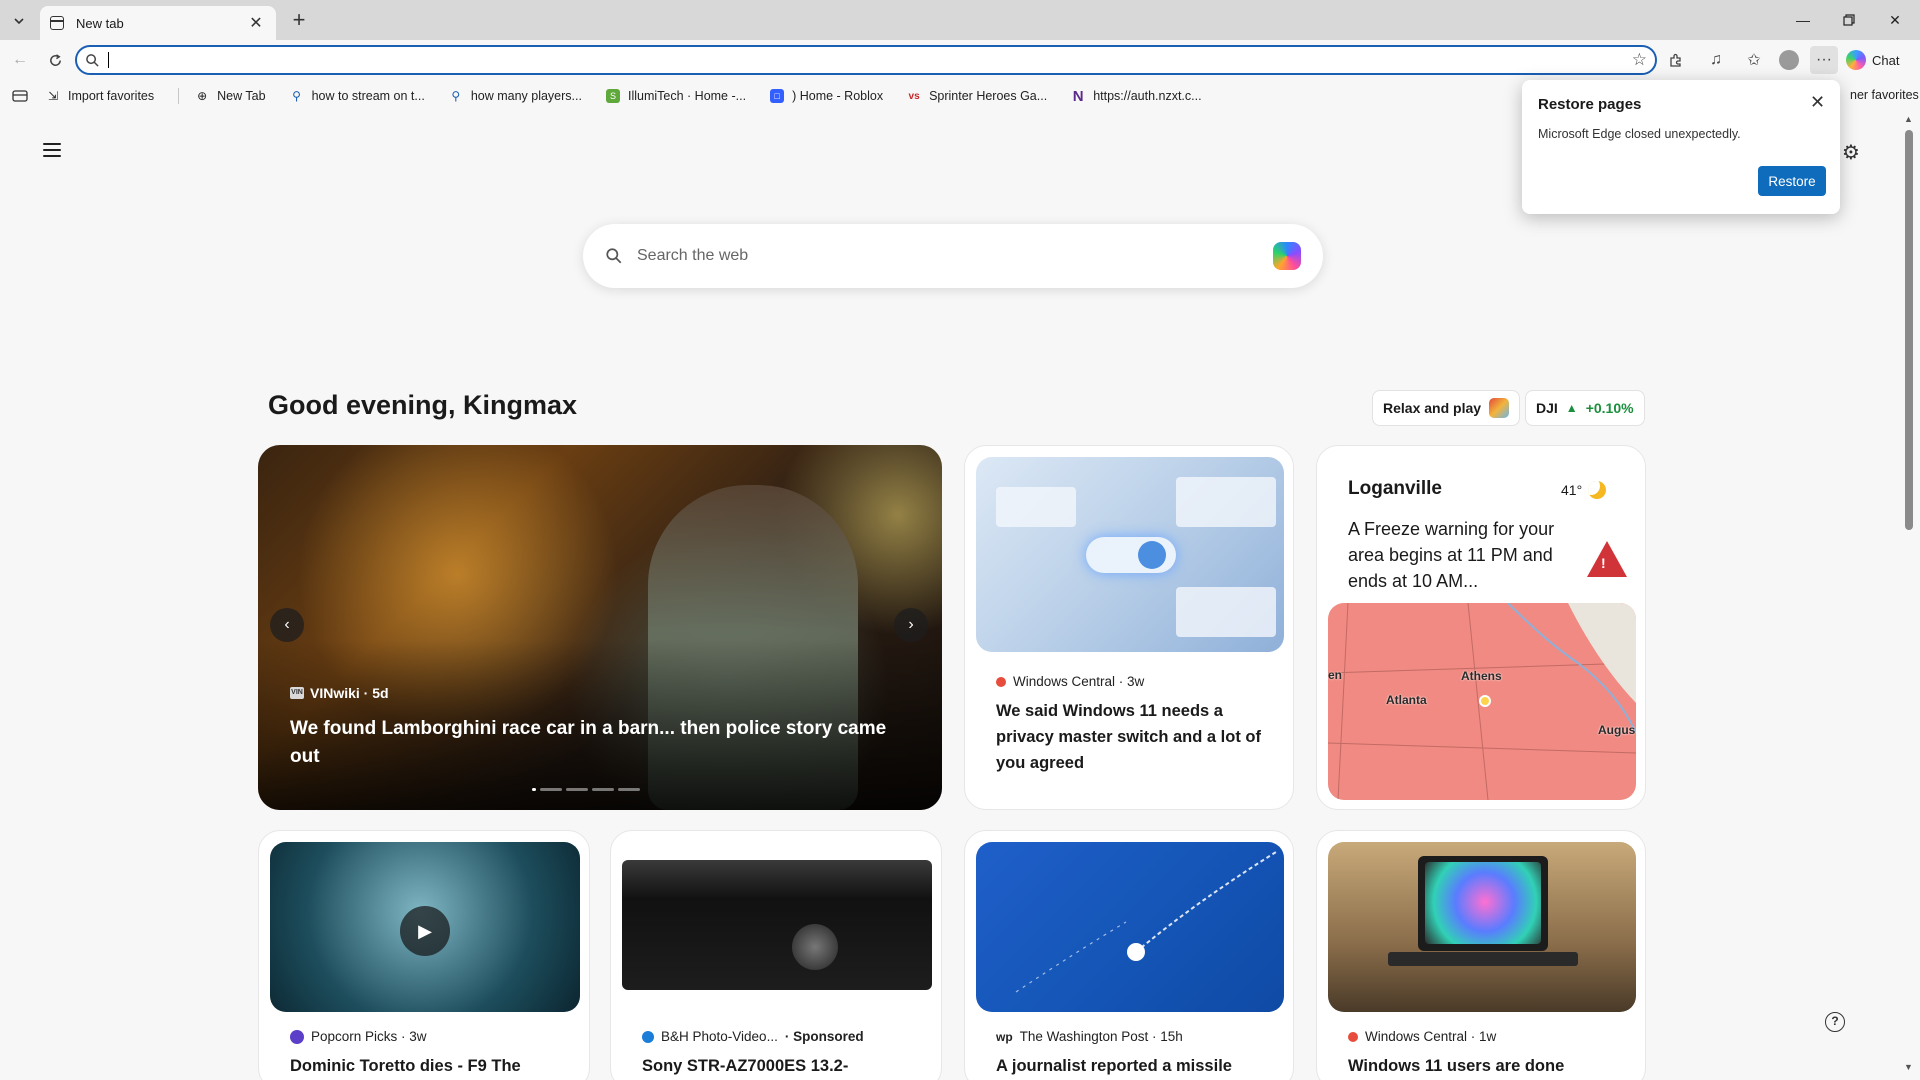 Image resolution: width=1920 pixels, height=1080 pixels. Describe the element at coordinates (179, 96) in the screenshot. I see `divider` at that location.